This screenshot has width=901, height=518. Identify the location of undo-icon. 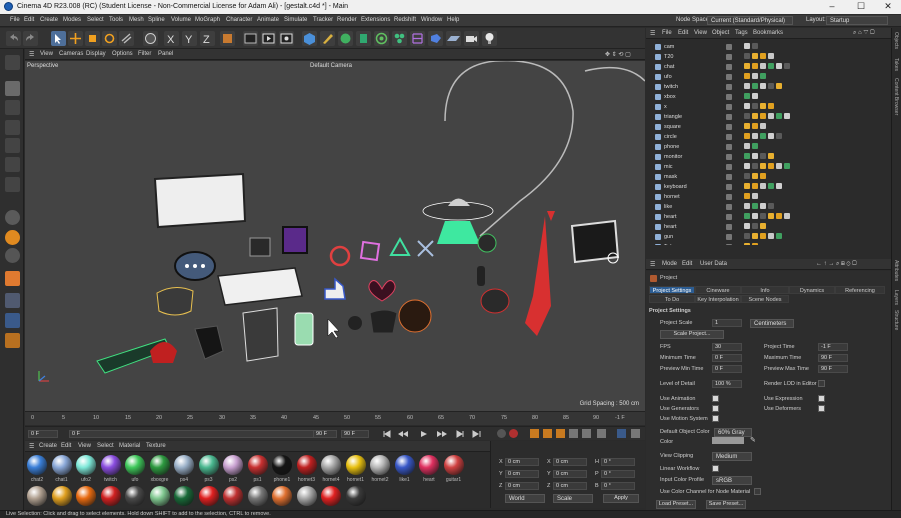
(13, 38).